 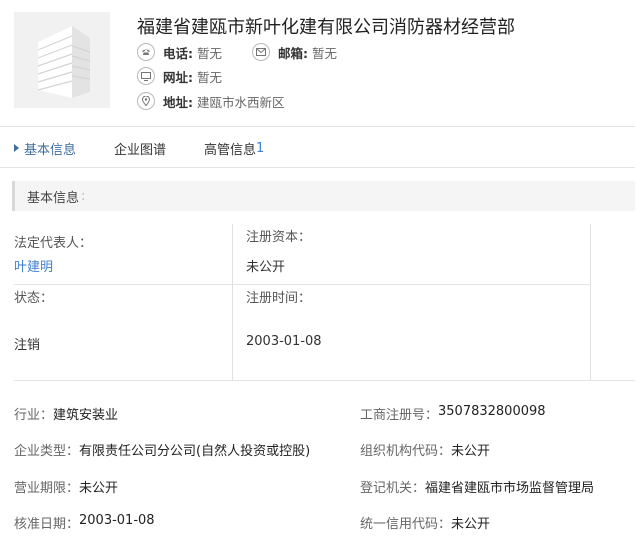 What do you see at coordinates (302, 284) in the screenshot?
I see `grid-row-divider` at bounding box center [302, 284].